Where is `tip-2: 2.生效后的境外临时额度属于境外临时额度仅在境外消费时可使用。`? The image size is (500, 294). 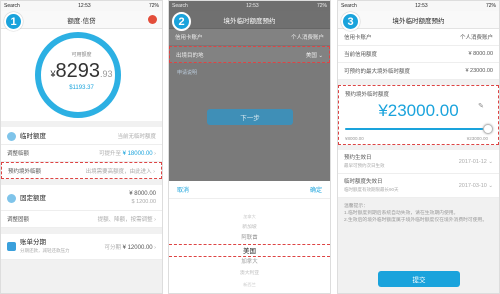
tip-2: 2.生效后的境外临时额度属于境外临时额度仅在境外消费时可使用。 is located at coordinates (416, 220).